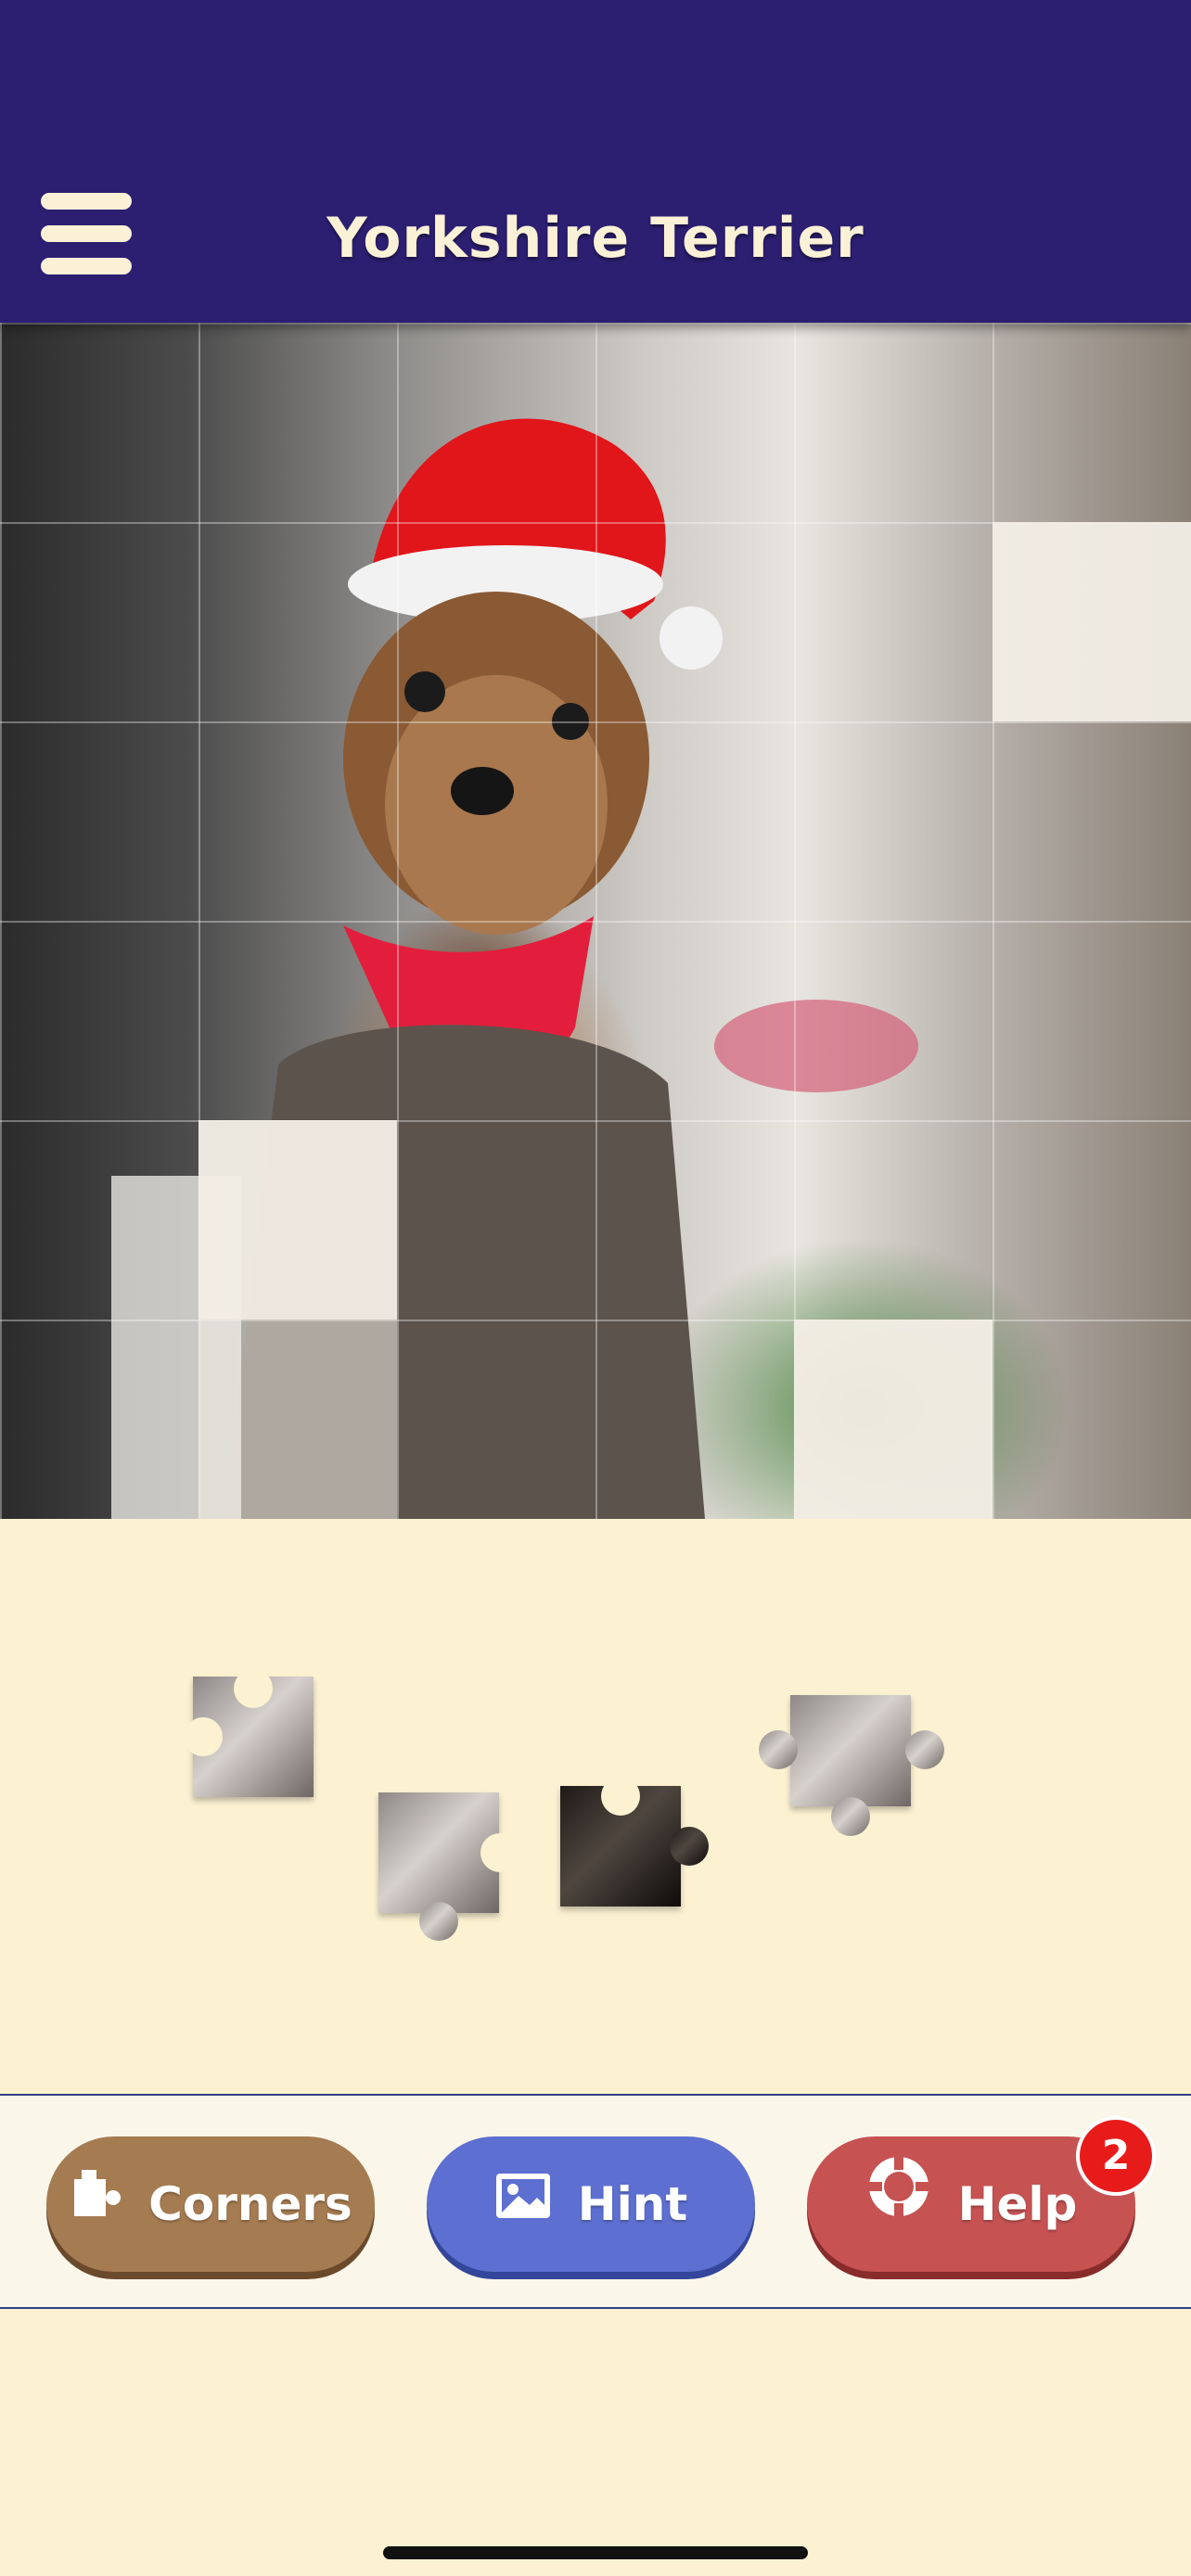 This screenshot has height=2576, width=1191. Describe the element at coordinates (595, 2553) in the screenshot. I see `home-indicator` at that location.